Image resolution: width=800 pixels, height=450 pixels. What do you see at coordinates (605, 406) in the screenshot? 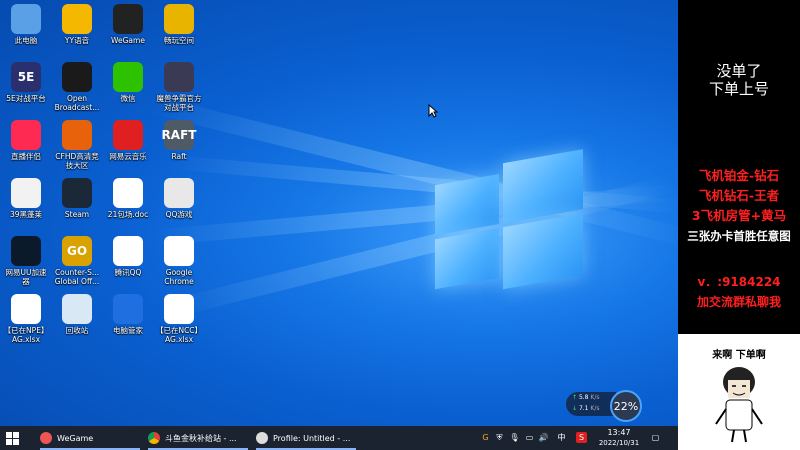
I see `network-speed-widget: ↑ 5.8 K/s ↓ 7.1 K/s 22%` at bounding box center [605, 406].